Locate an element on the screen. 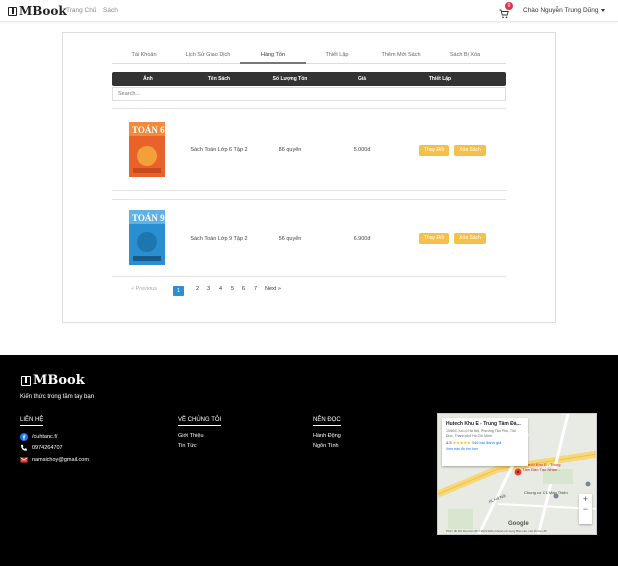 Image resolution: width=618 pixels, height=566 pixels. book-quantity: 86 quyển is located at coordinates (290, 150).